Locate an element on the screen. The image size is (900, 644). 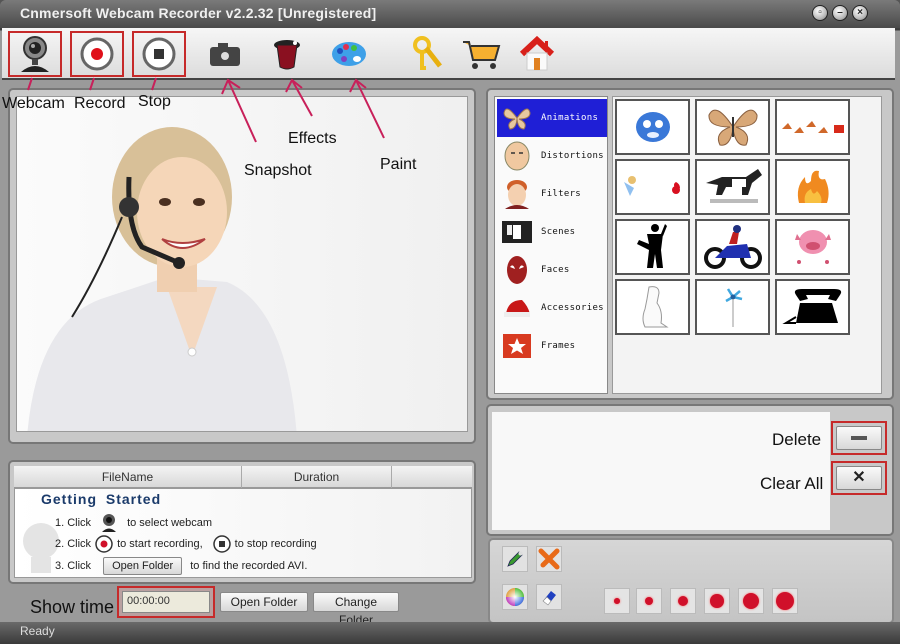
eraser-icon is located at coordinates (549, 598).